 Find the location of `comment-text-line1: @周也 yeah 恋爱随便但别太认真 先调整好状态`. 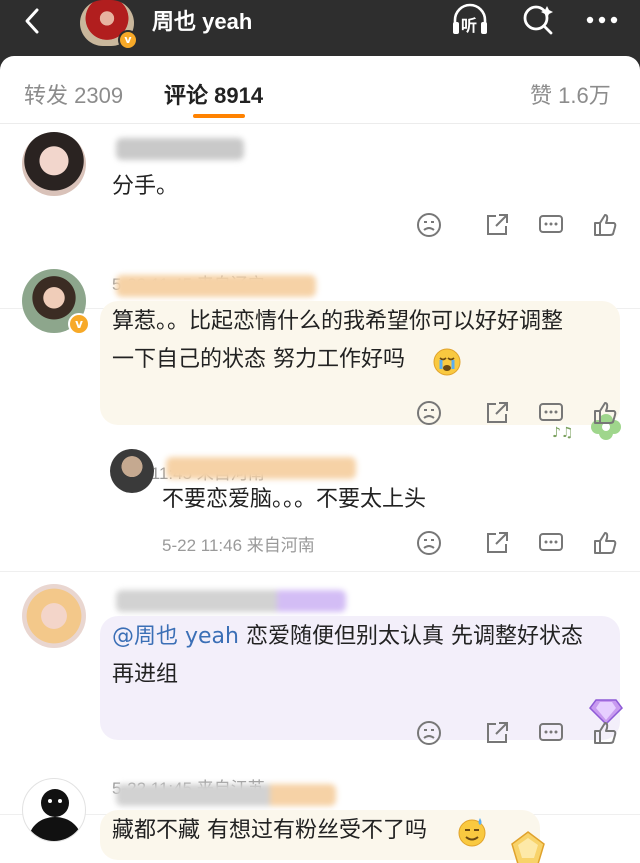

comment-text-line1: @周也 yeah 恋爱随便但别太认真 先调整好状态 is located at coordinates (347, 637).